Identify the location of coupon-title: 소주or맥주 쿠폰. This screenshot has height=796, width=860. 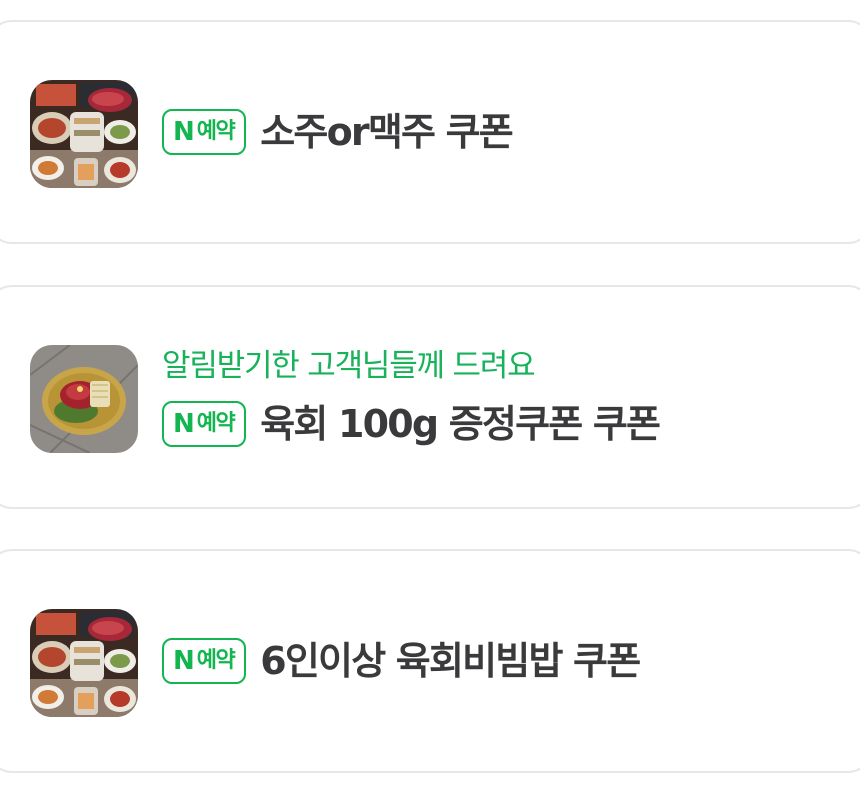
(386, 132).